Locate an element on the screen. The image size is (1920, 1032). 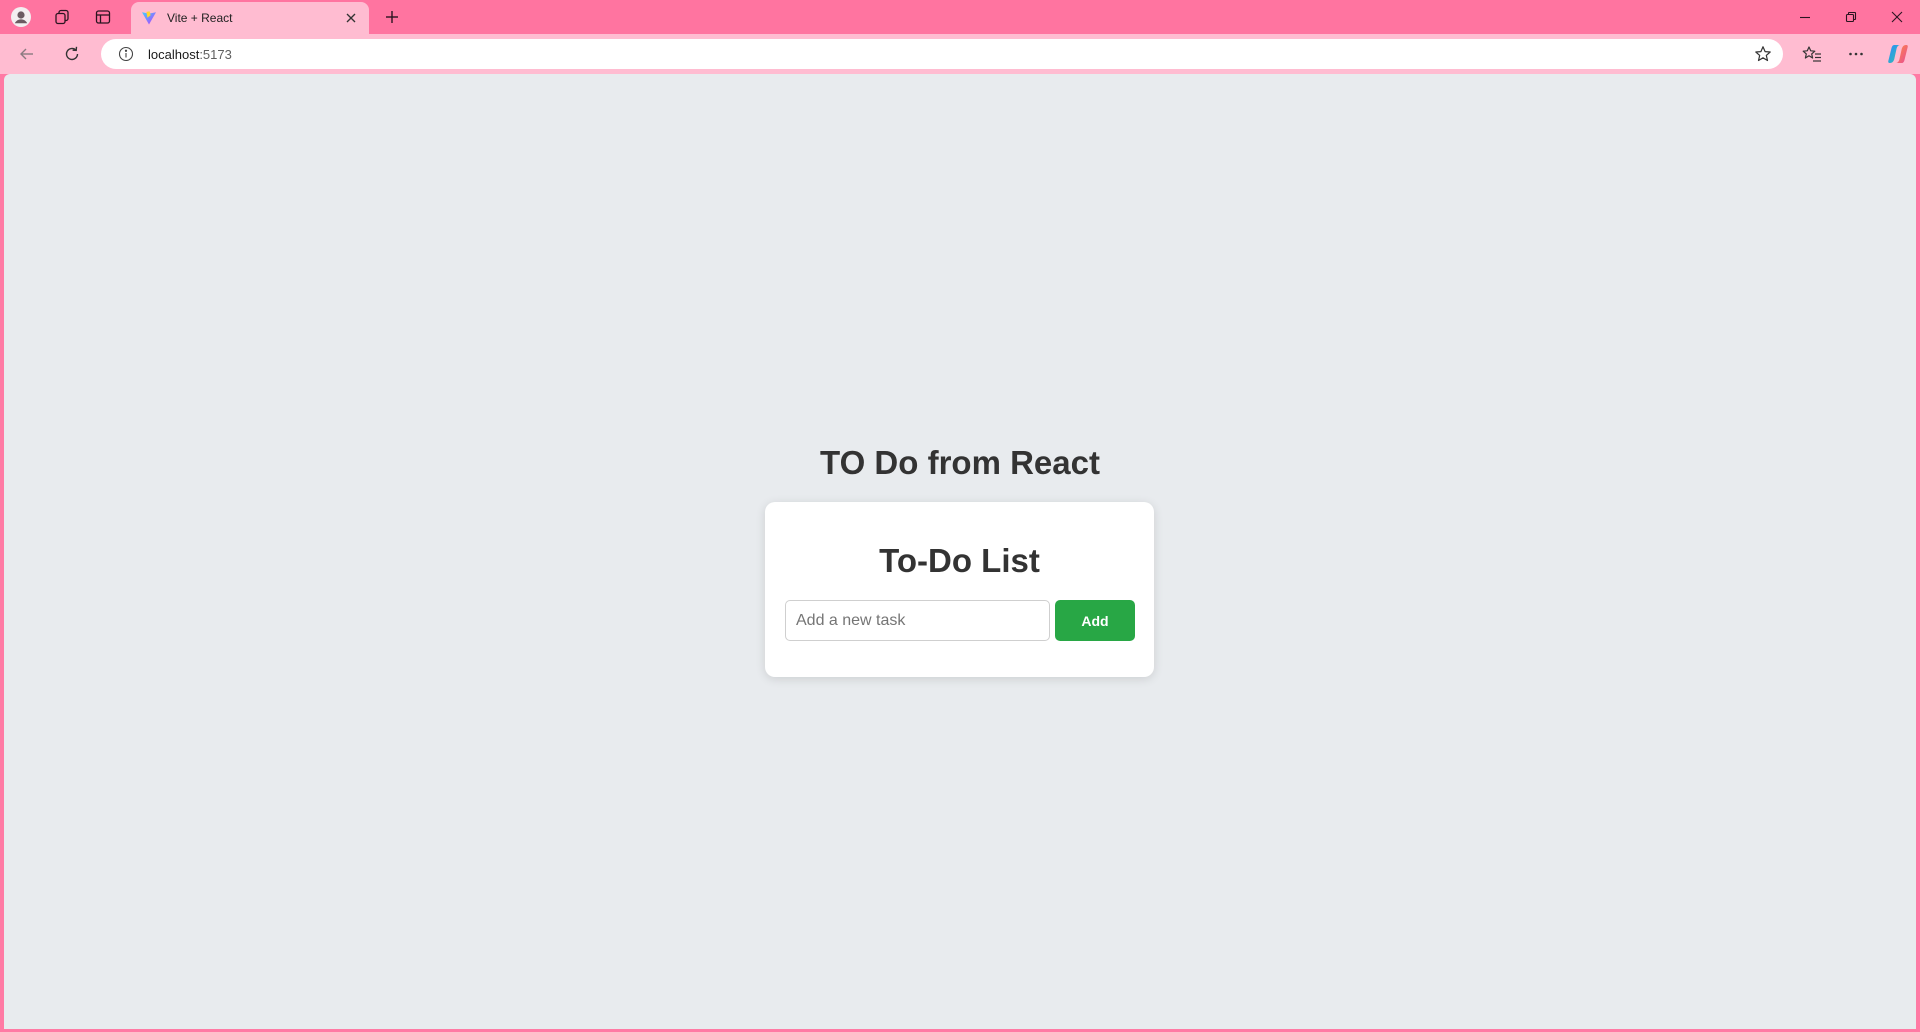
todo-card: To-Do List Add is located at coordinates (959, 589).